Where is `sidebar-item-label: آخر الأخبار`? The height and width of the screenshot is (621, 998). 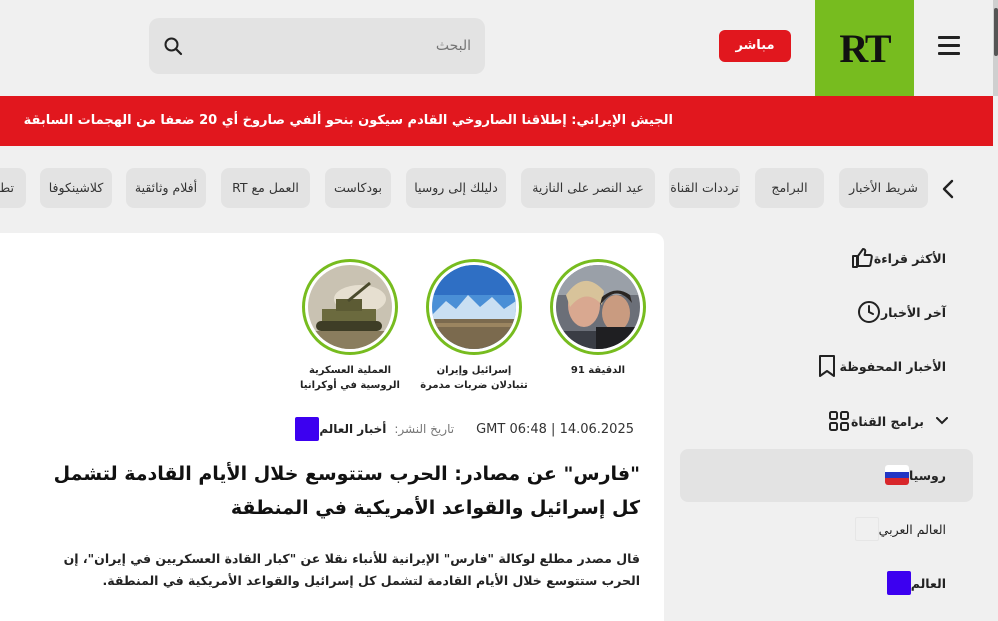
sidebar-item-label: آخر الأخبار is located at coordinates (913, 312).